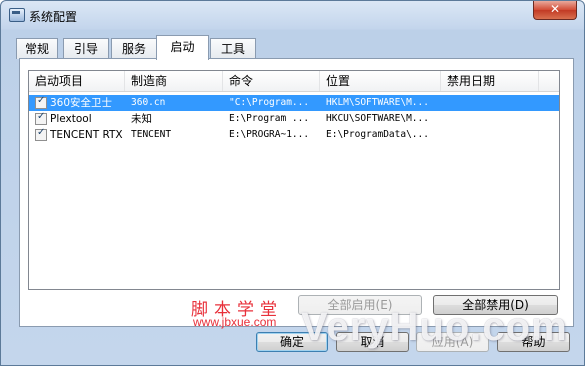  Describe the element at coordinates (182, 47) in the screenshot. I see `tab-startup: 启动` at that location.